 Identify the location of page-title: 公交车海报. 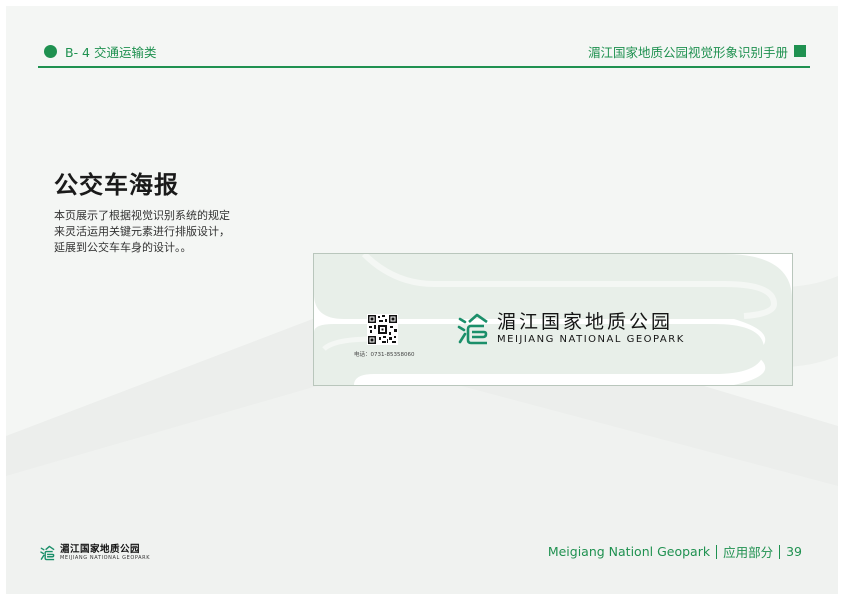
(116, 185).